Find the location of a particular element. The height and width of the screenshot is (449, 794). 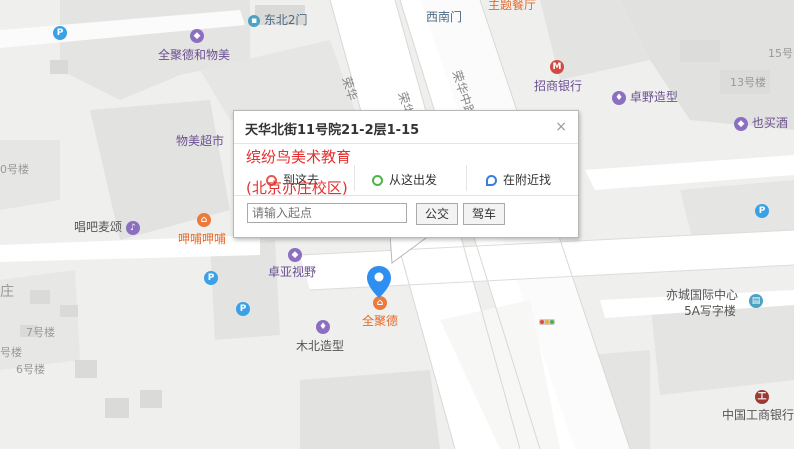

poi-label: 亦城国际中心 5A写字楼 is located at coordinates (702, 303).